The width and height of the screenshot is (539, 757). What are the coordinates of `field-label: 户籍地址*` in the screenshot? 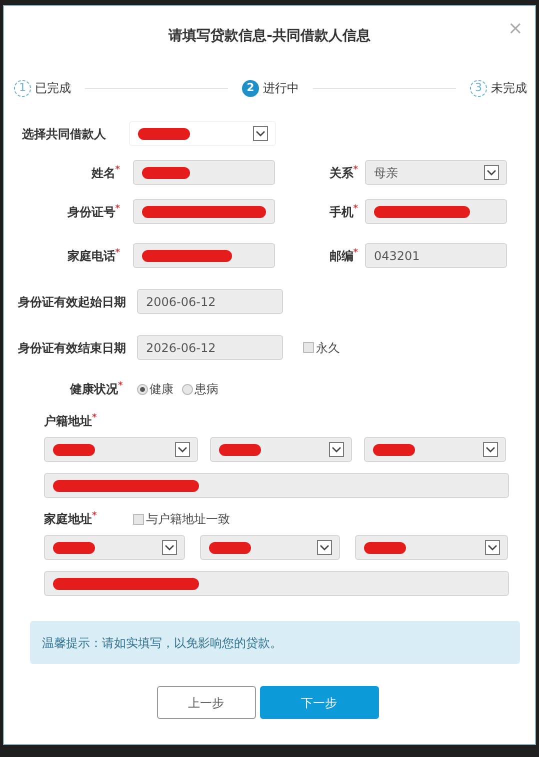 It's located at (71, 421).